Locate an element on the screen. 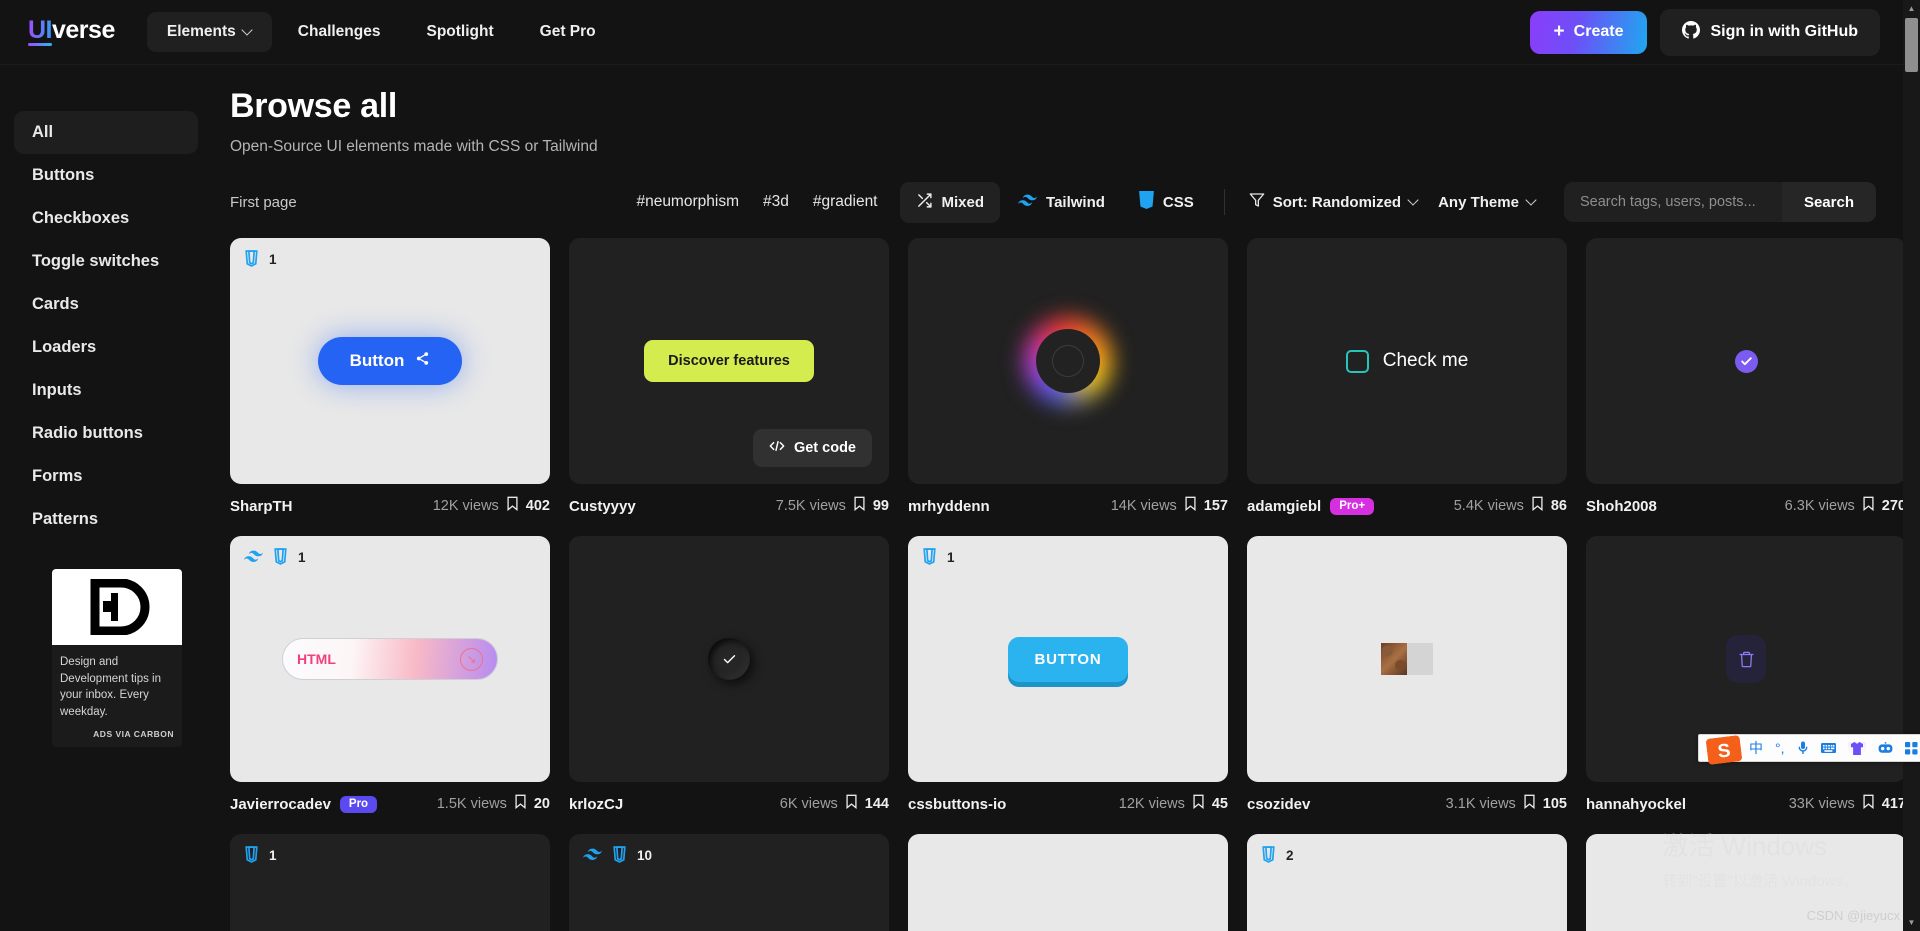  card-preview: 1 BUTTON is located at coordinates (1068, 659).